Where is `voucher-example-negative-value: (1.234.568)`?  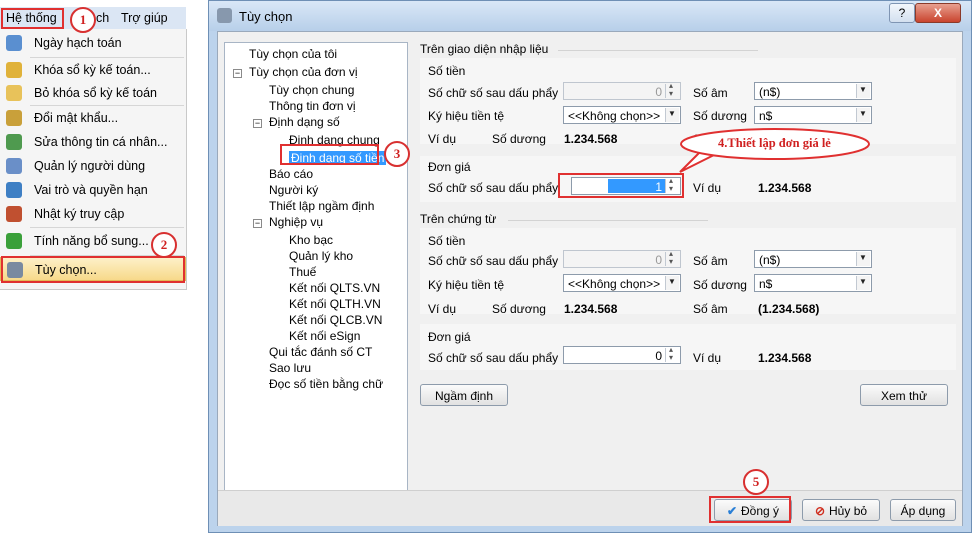 voucher-example-negative-value: (1.234.568) is located at coordinates (789, 309).